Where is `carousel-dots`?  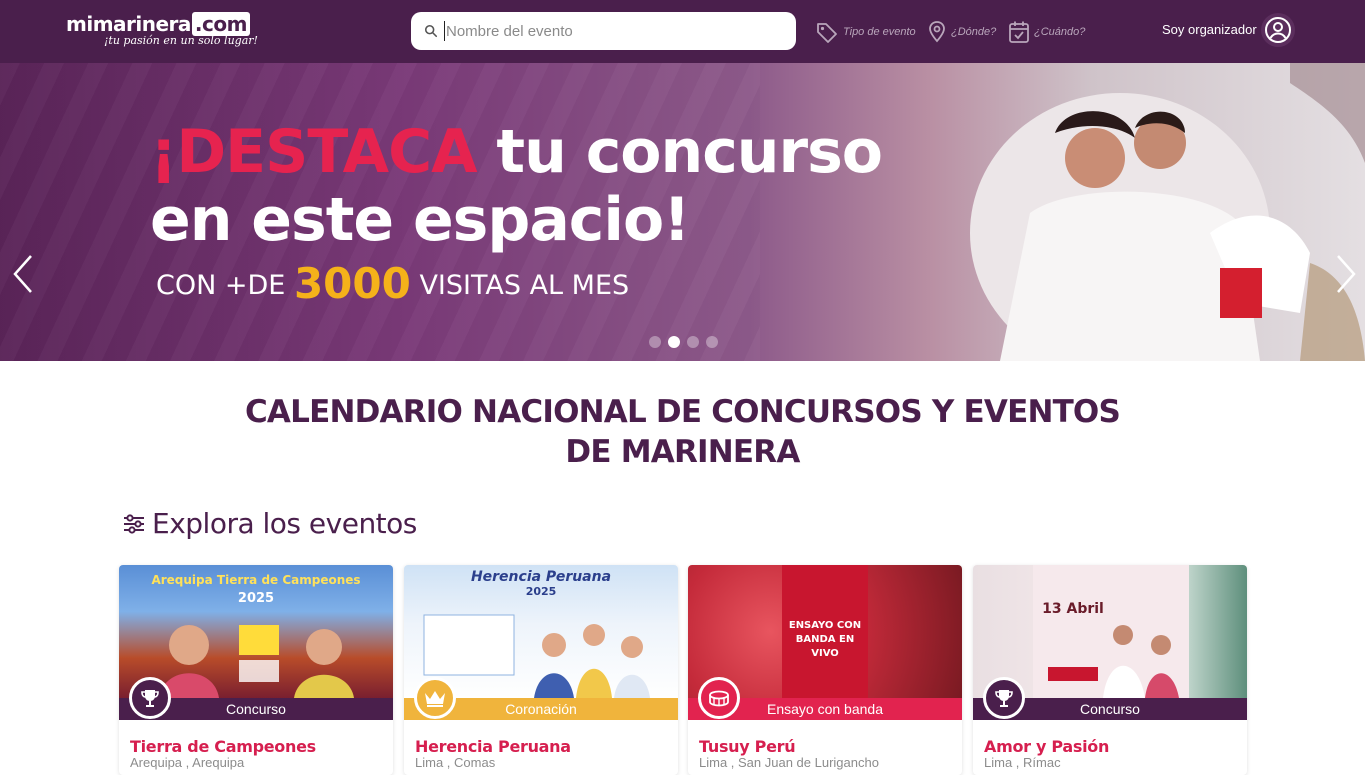 carousel-dots is located at coordinates (683, 342).